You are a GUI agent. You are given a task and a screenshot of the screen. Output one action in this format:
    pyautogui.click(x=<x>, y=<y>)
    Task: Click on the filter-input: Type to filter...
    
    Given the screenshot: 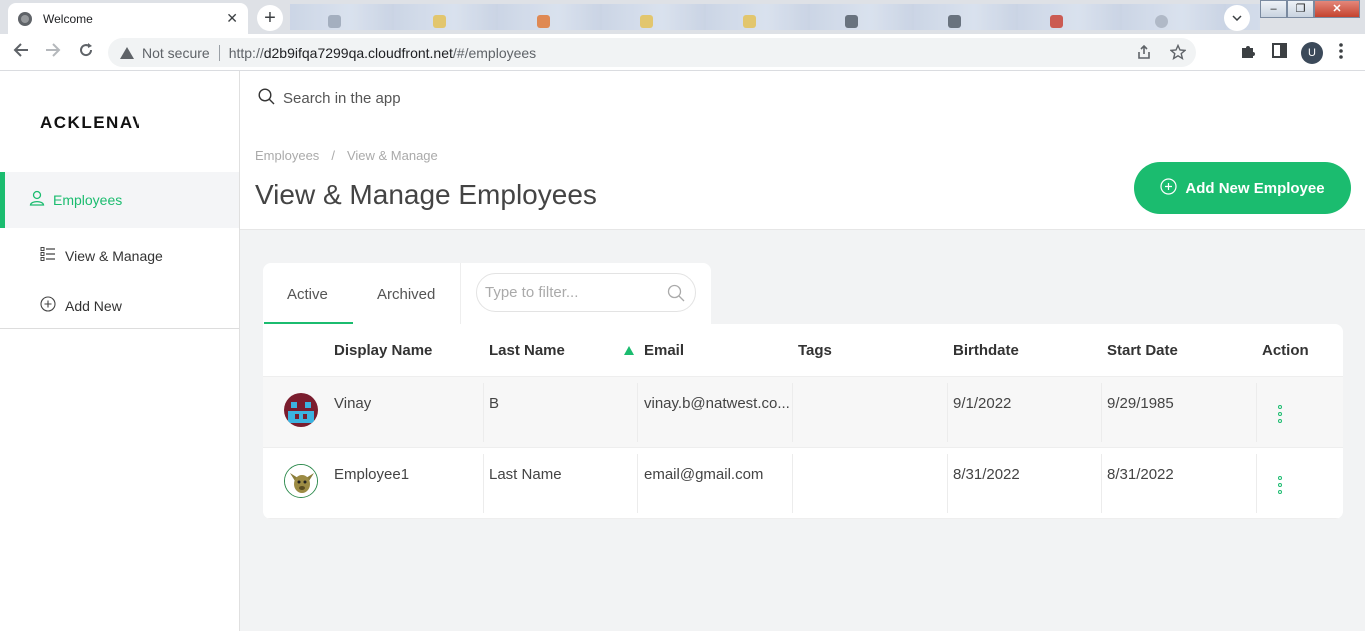 What is the action you would take?
    pyautogui.click(x=586, y=292)
    